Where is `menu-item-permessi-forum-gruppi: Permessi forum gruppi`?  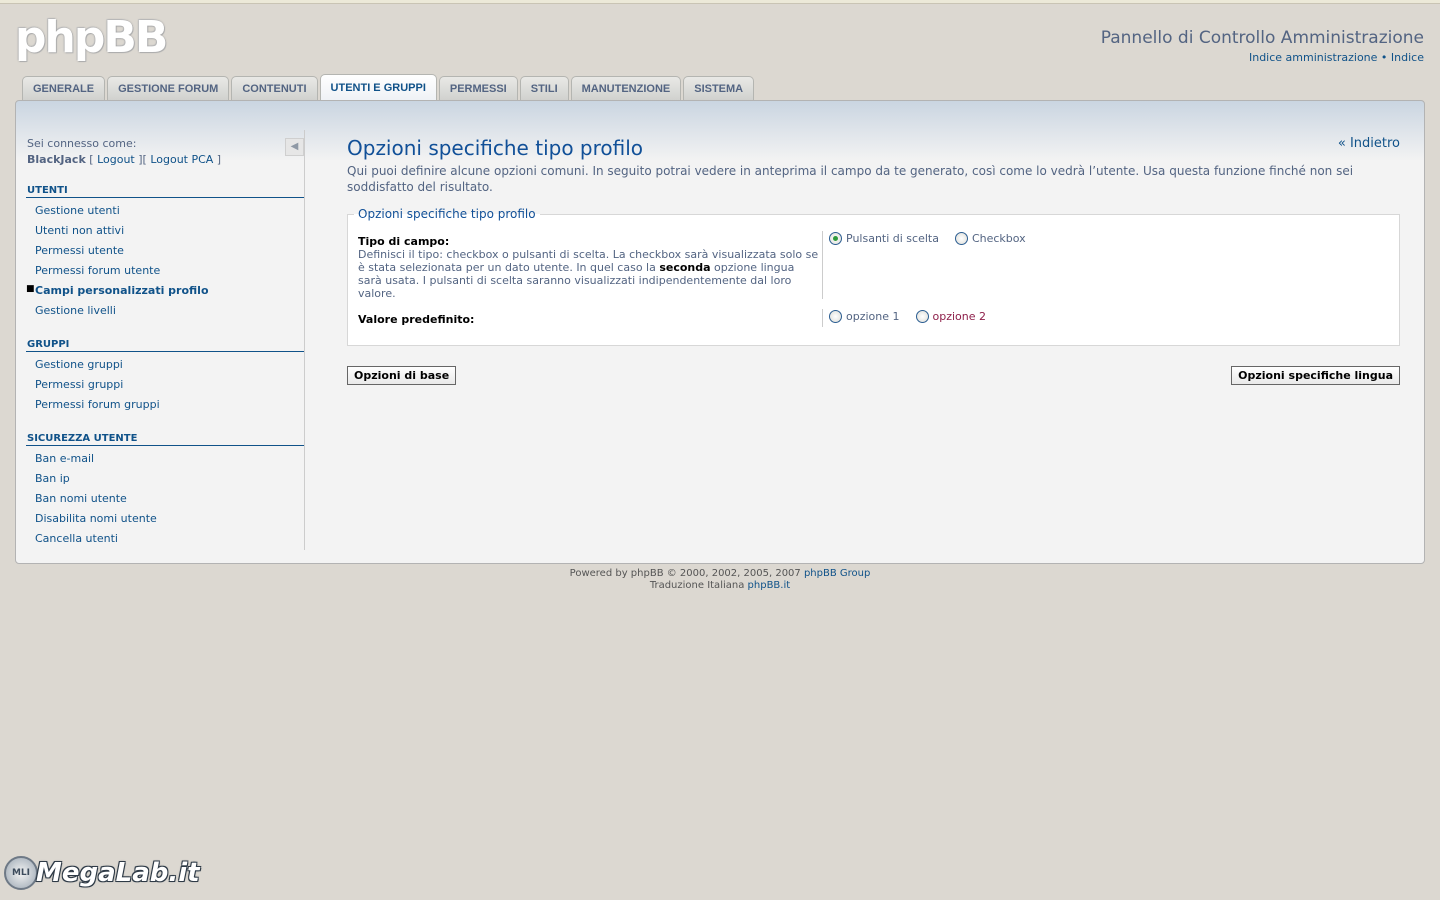 menu-item-permessi-forum-gruppi: Permessi forum gruppi is located at coordinates (97, 404).